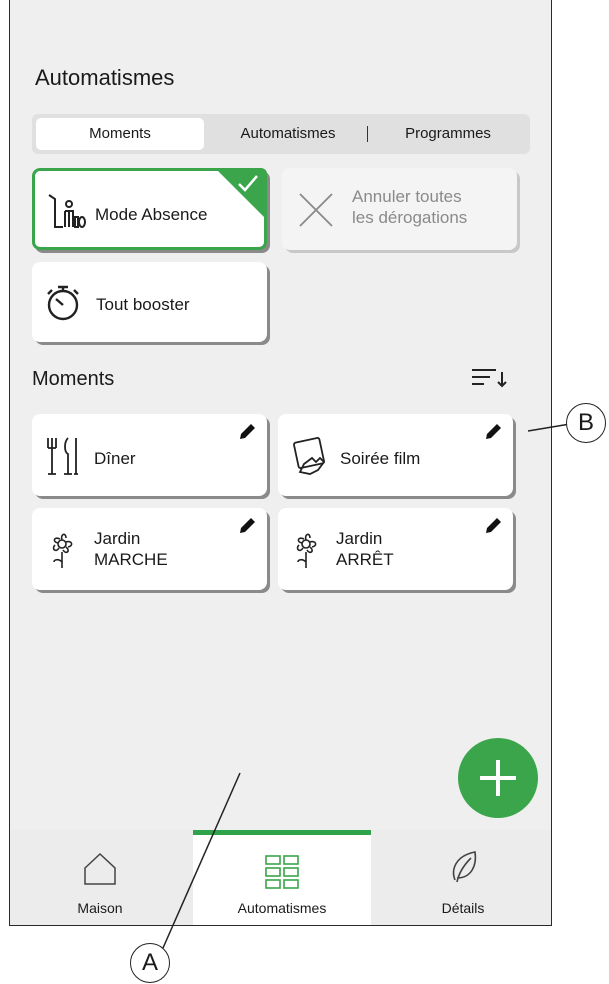  Describe the element at coordinates (100, 870) in the screenshot. I see `house-icon` at that location.